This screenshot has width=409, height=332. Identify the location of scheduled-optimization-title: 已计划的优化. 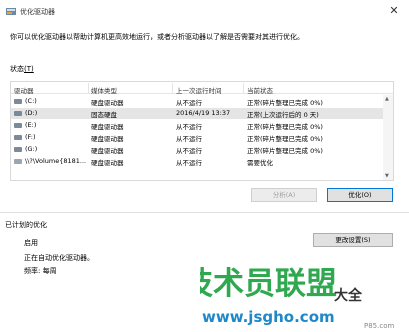
(26, 225).